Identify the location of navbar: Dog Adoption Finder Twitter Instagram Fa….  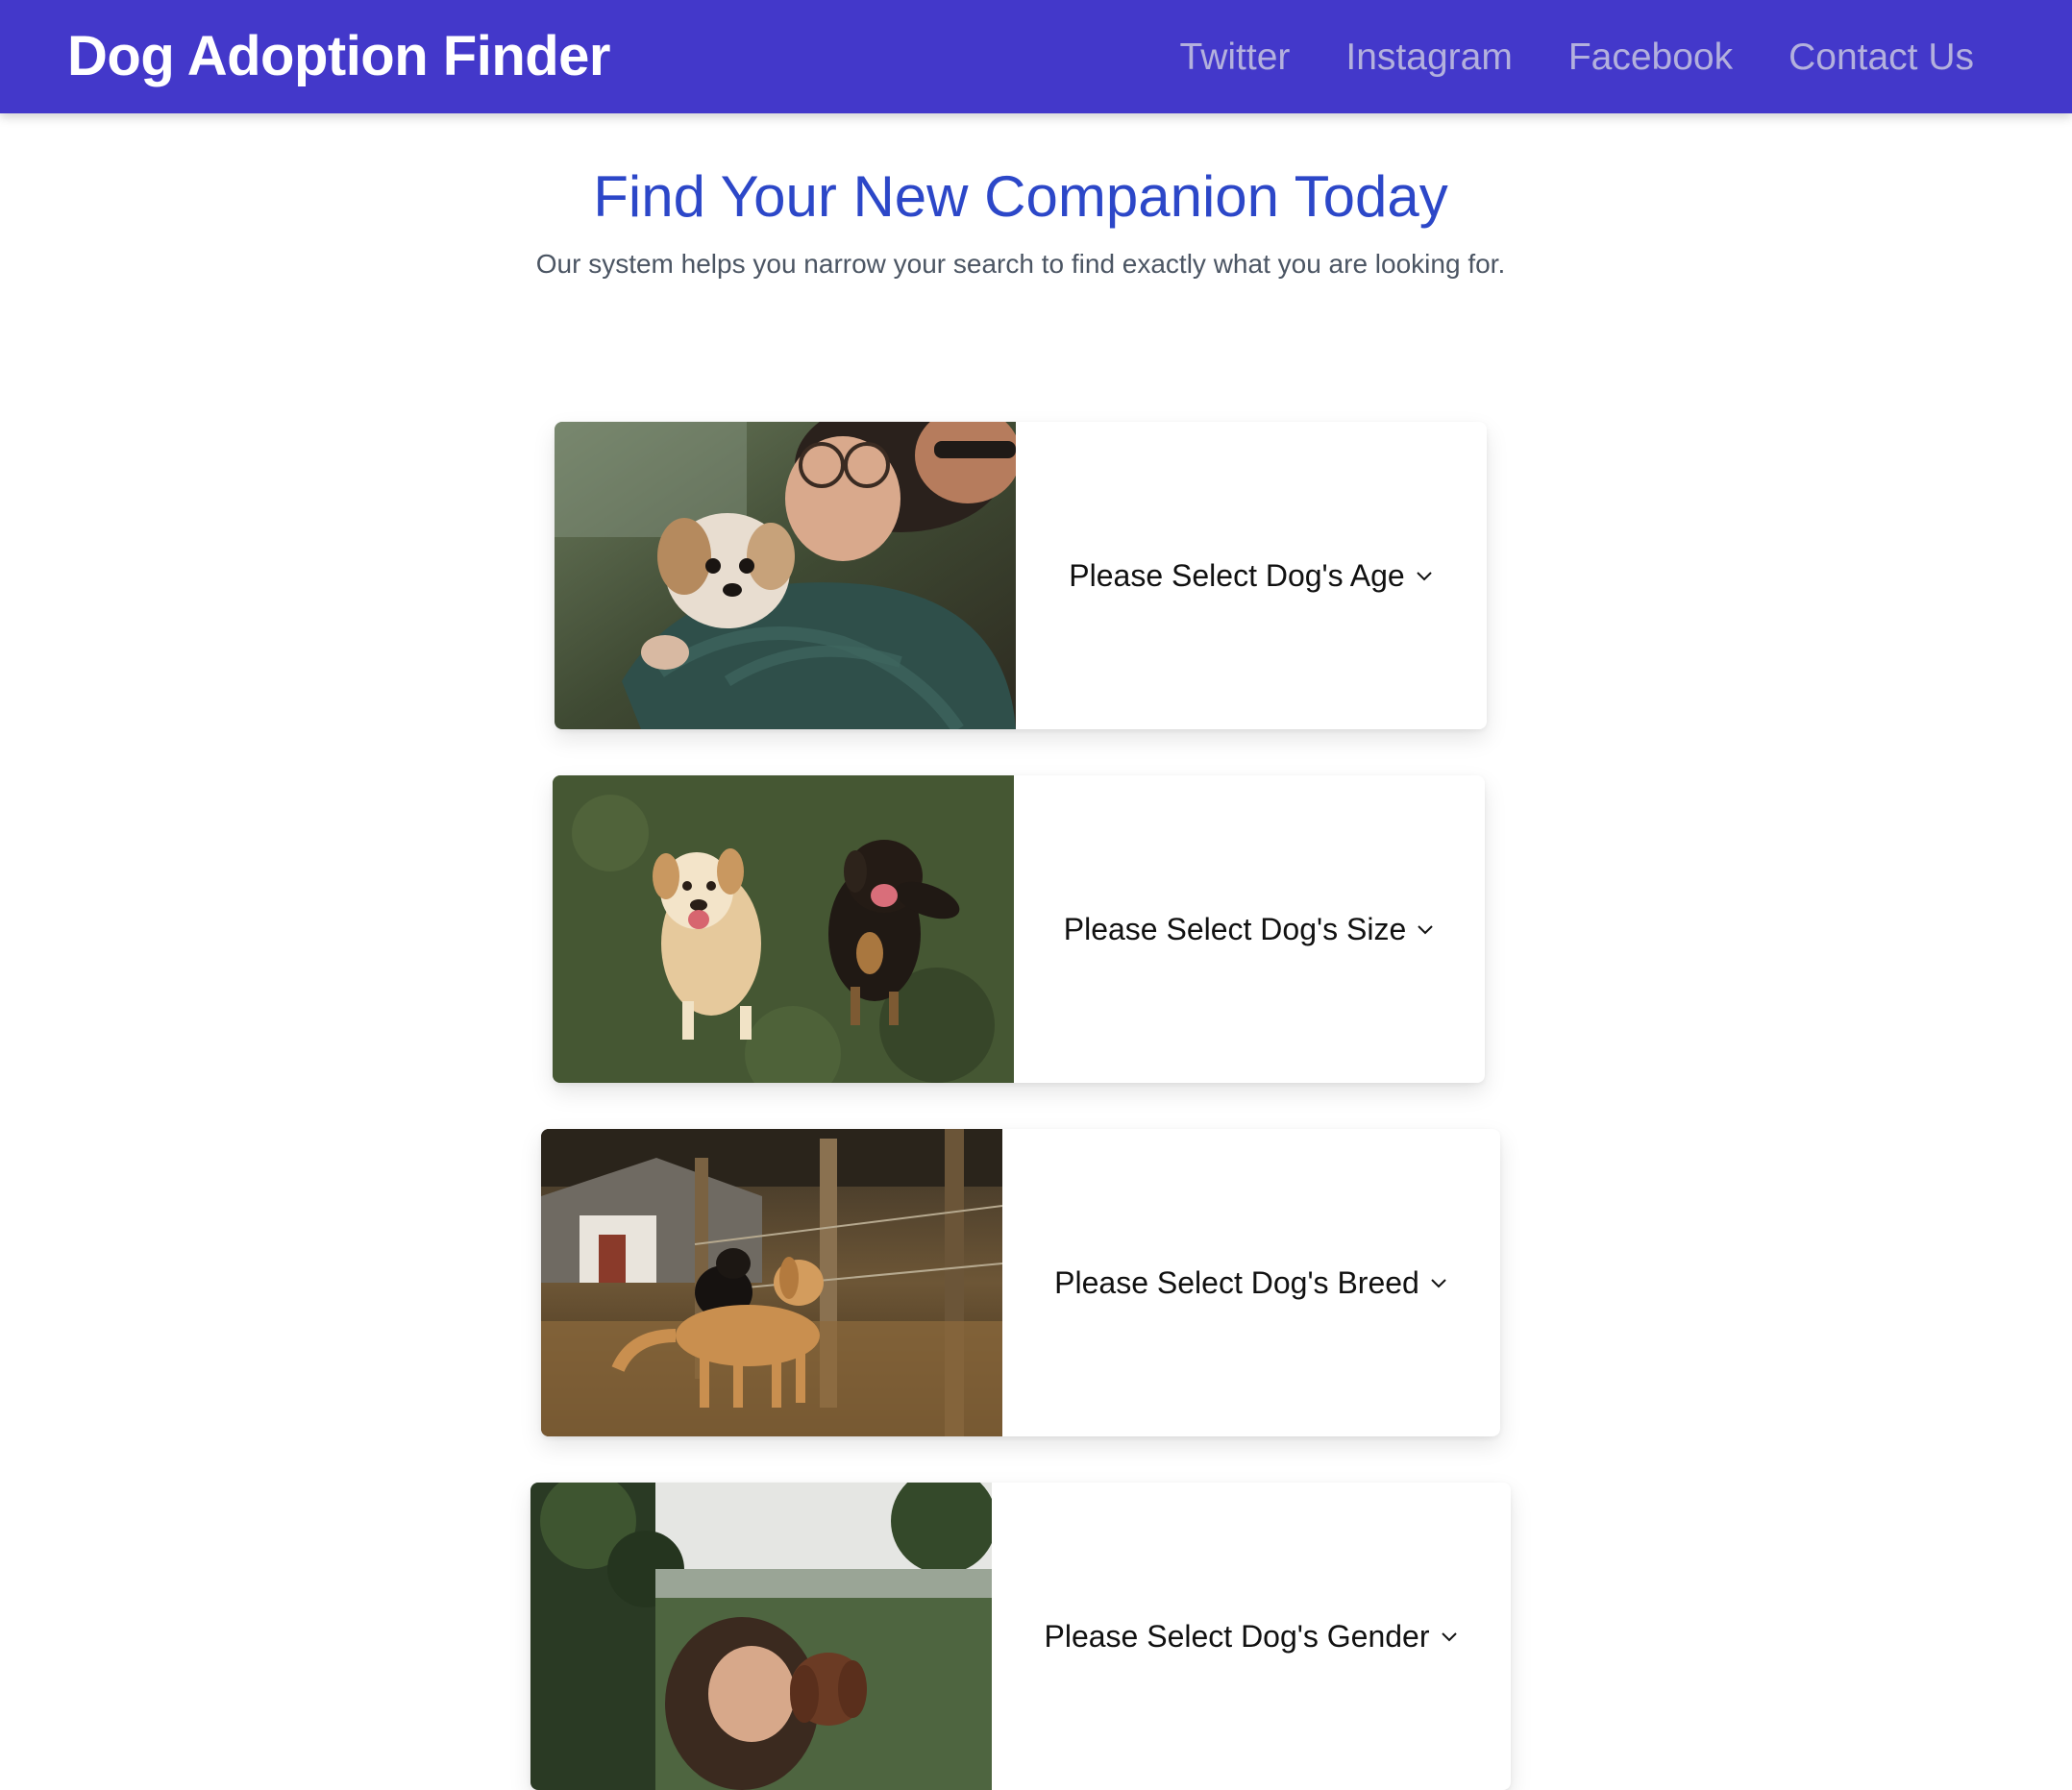
(1036, 57).